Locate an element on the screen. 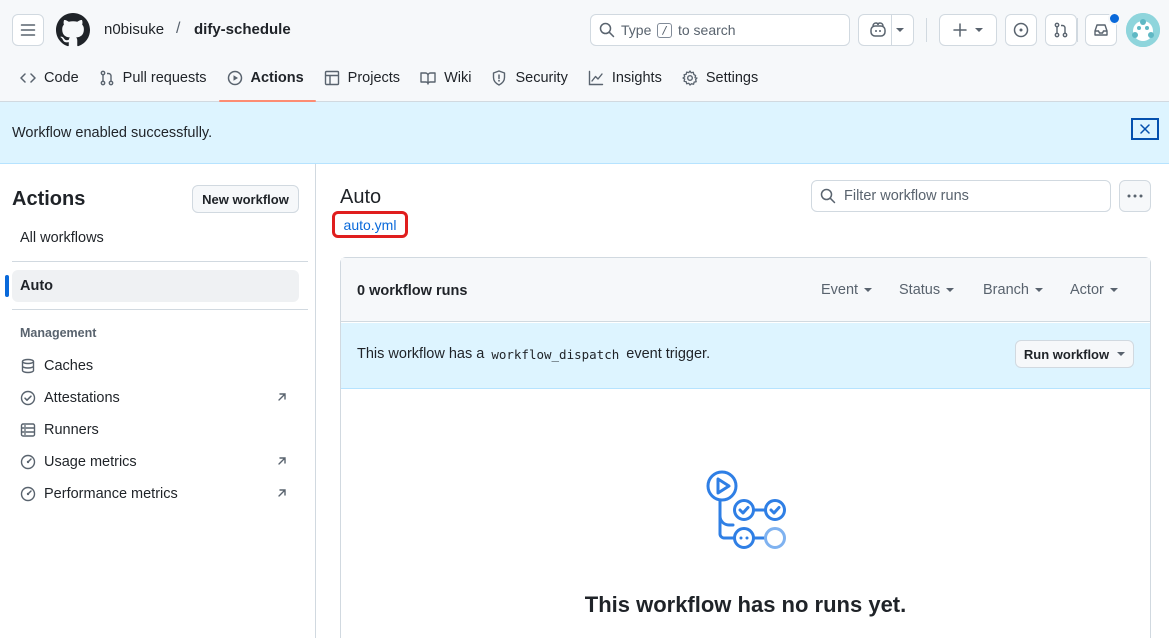 The width and height of the screenshot is (1169, 638). database-icon is located at coordinates (28, 366).